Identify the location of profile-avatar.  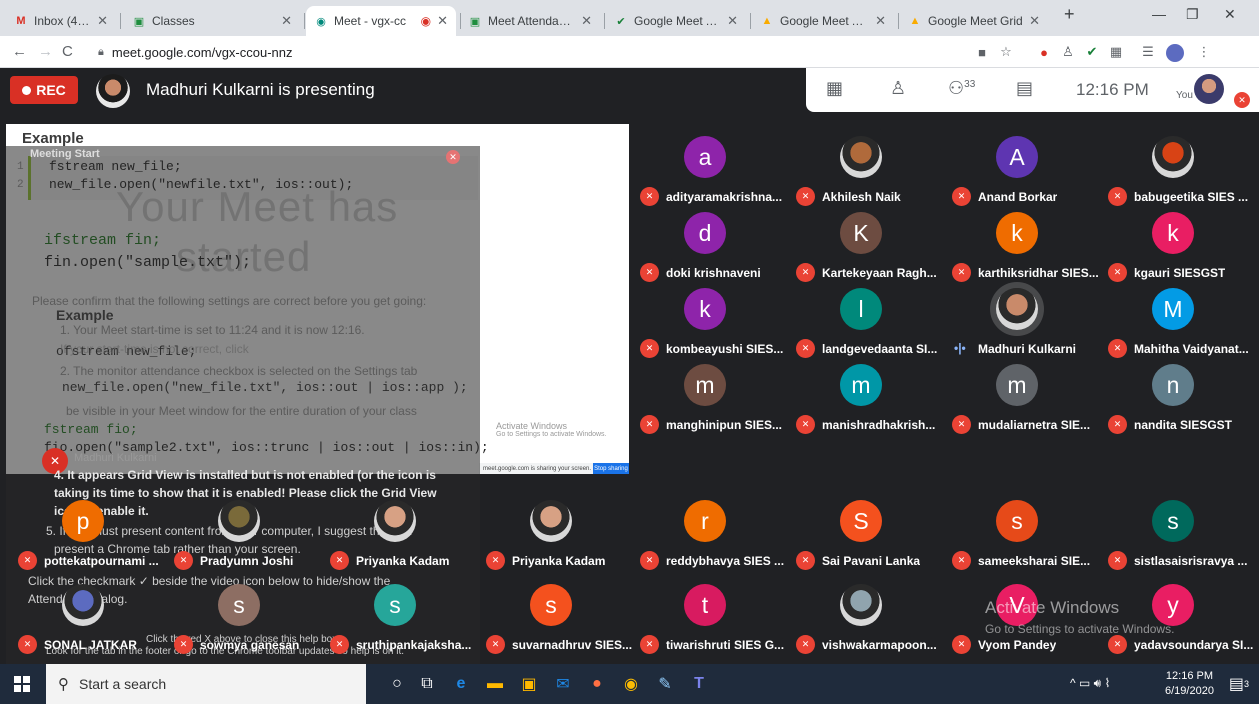
(1175, 53).